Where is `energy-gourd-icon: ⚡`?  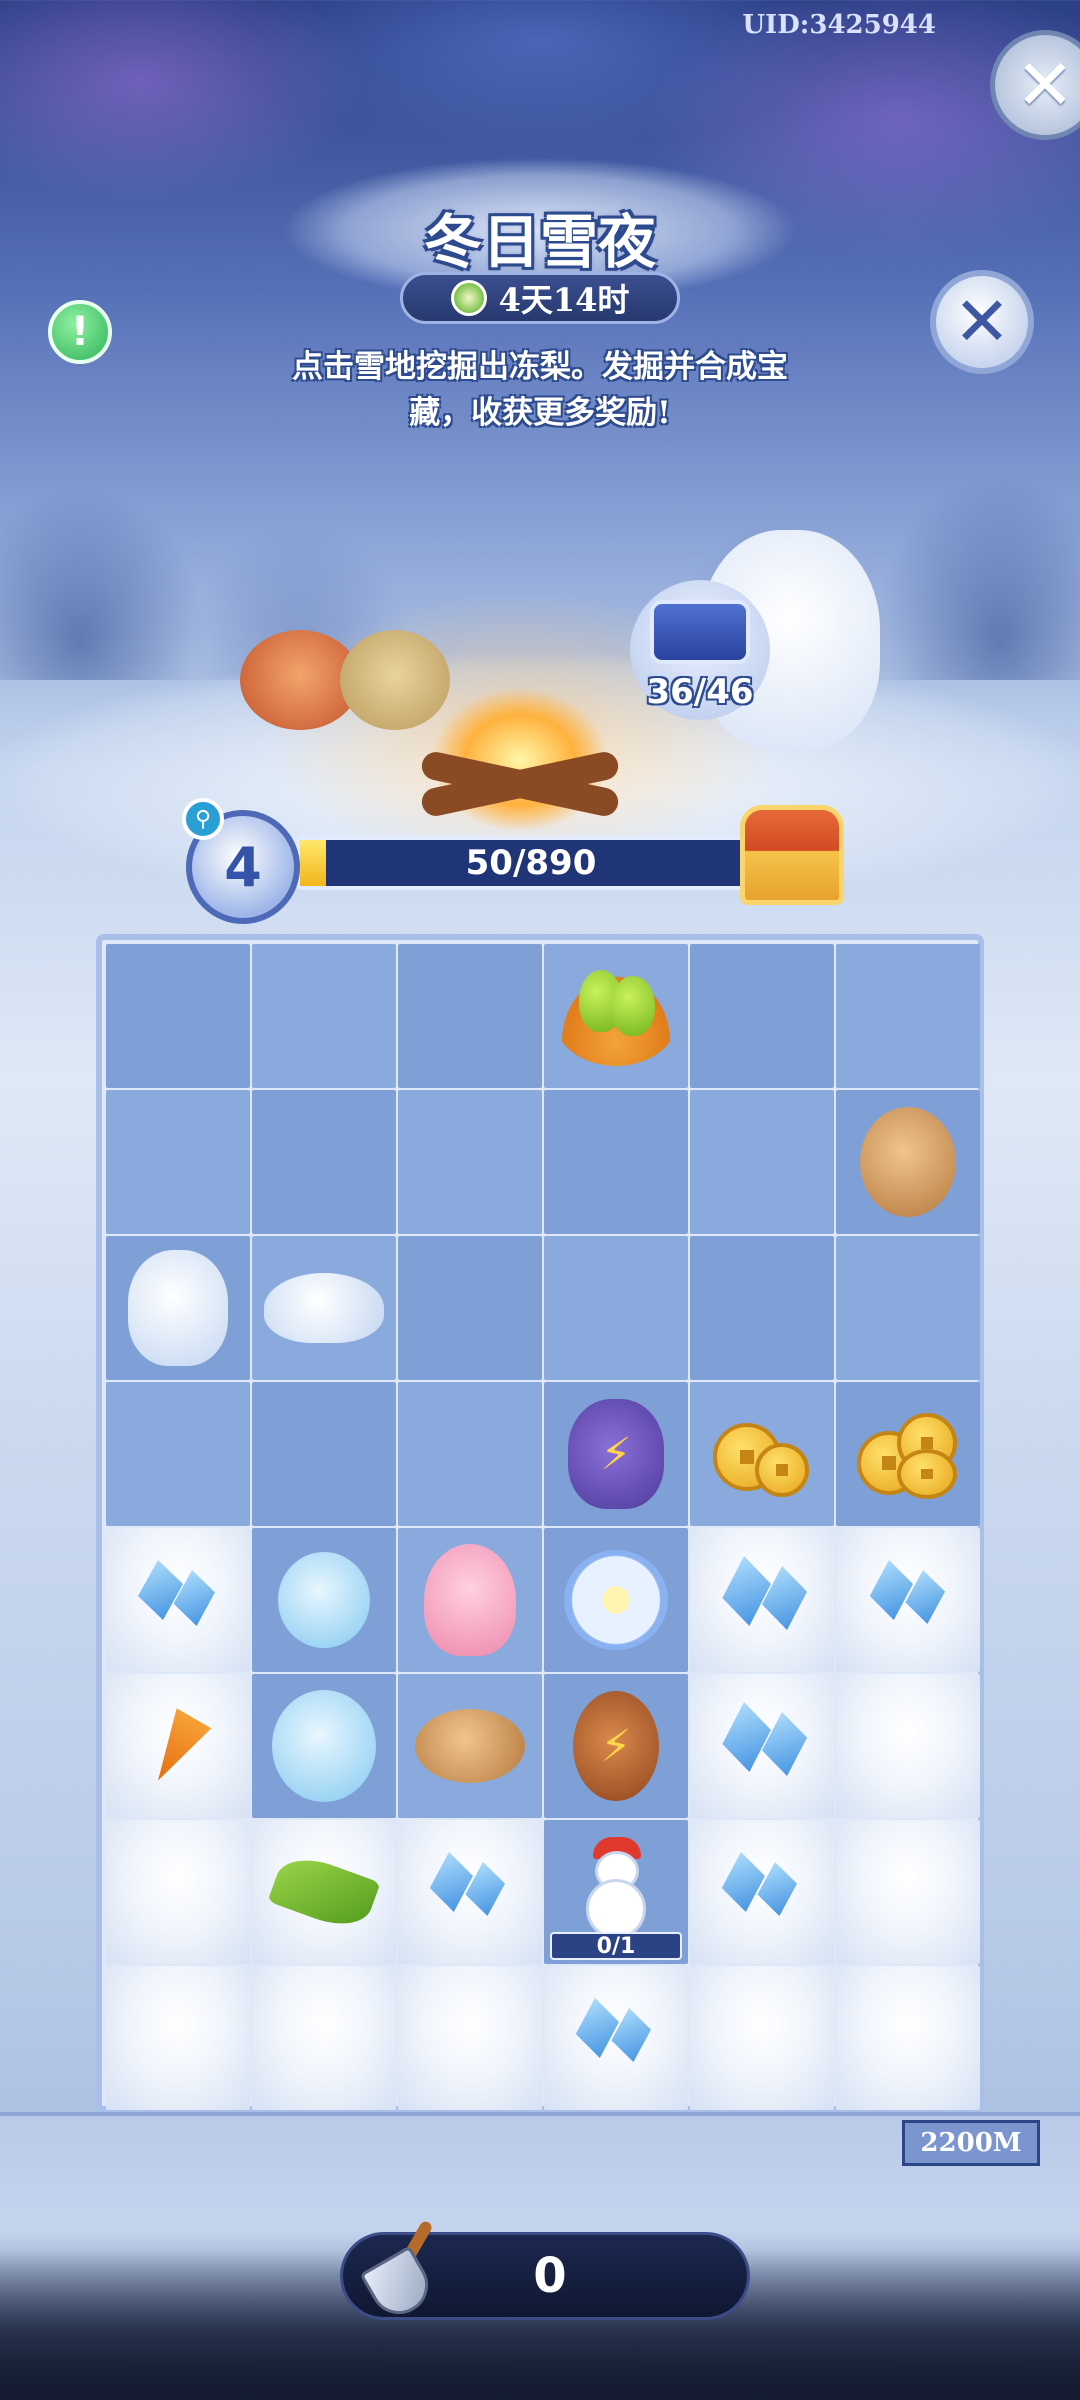
energy-gourd-icon: ⚡ is located at coordinates (616, 1746).